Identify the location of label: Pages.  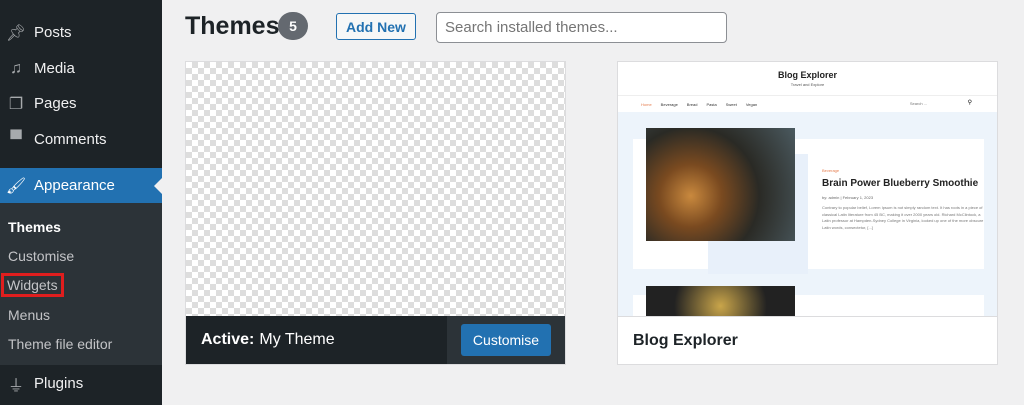
(55, 103).